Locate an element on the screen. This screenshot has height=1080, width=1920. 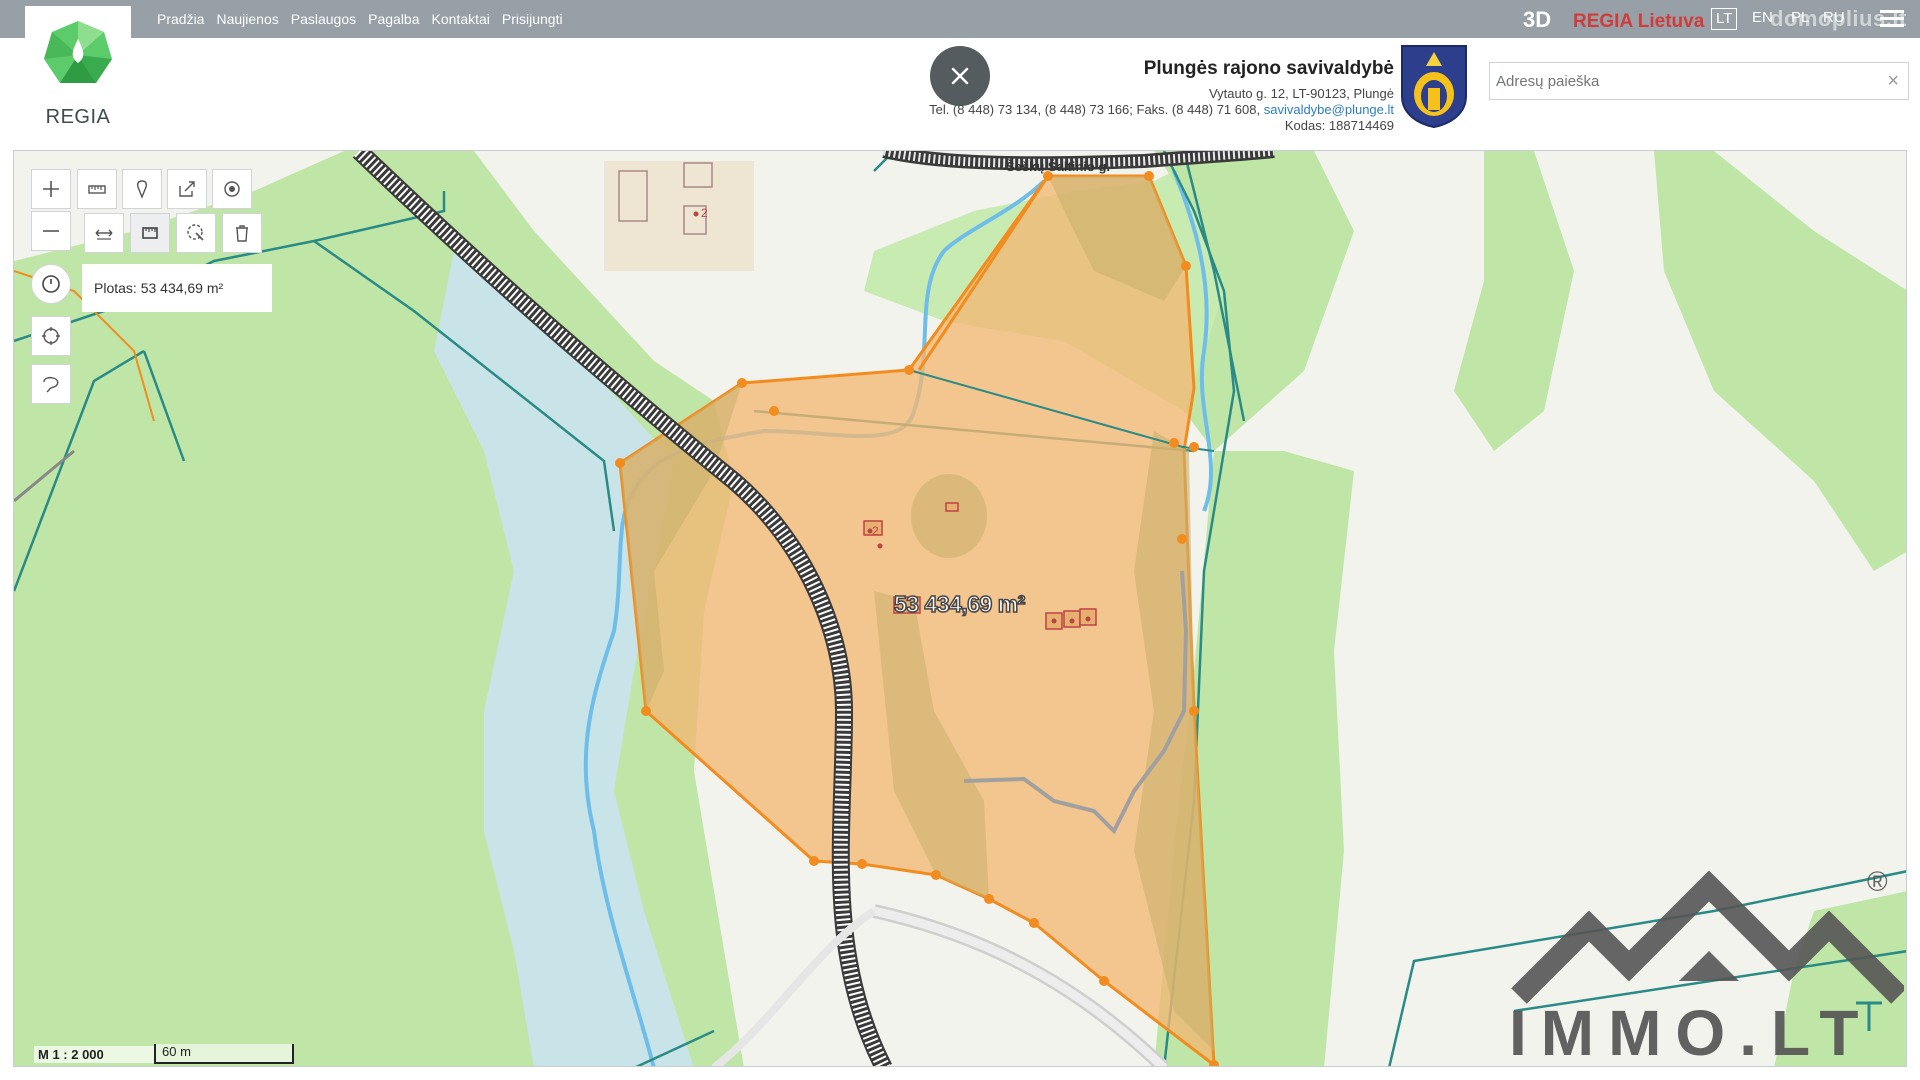
target-icon is located at coordinates (232, 189).